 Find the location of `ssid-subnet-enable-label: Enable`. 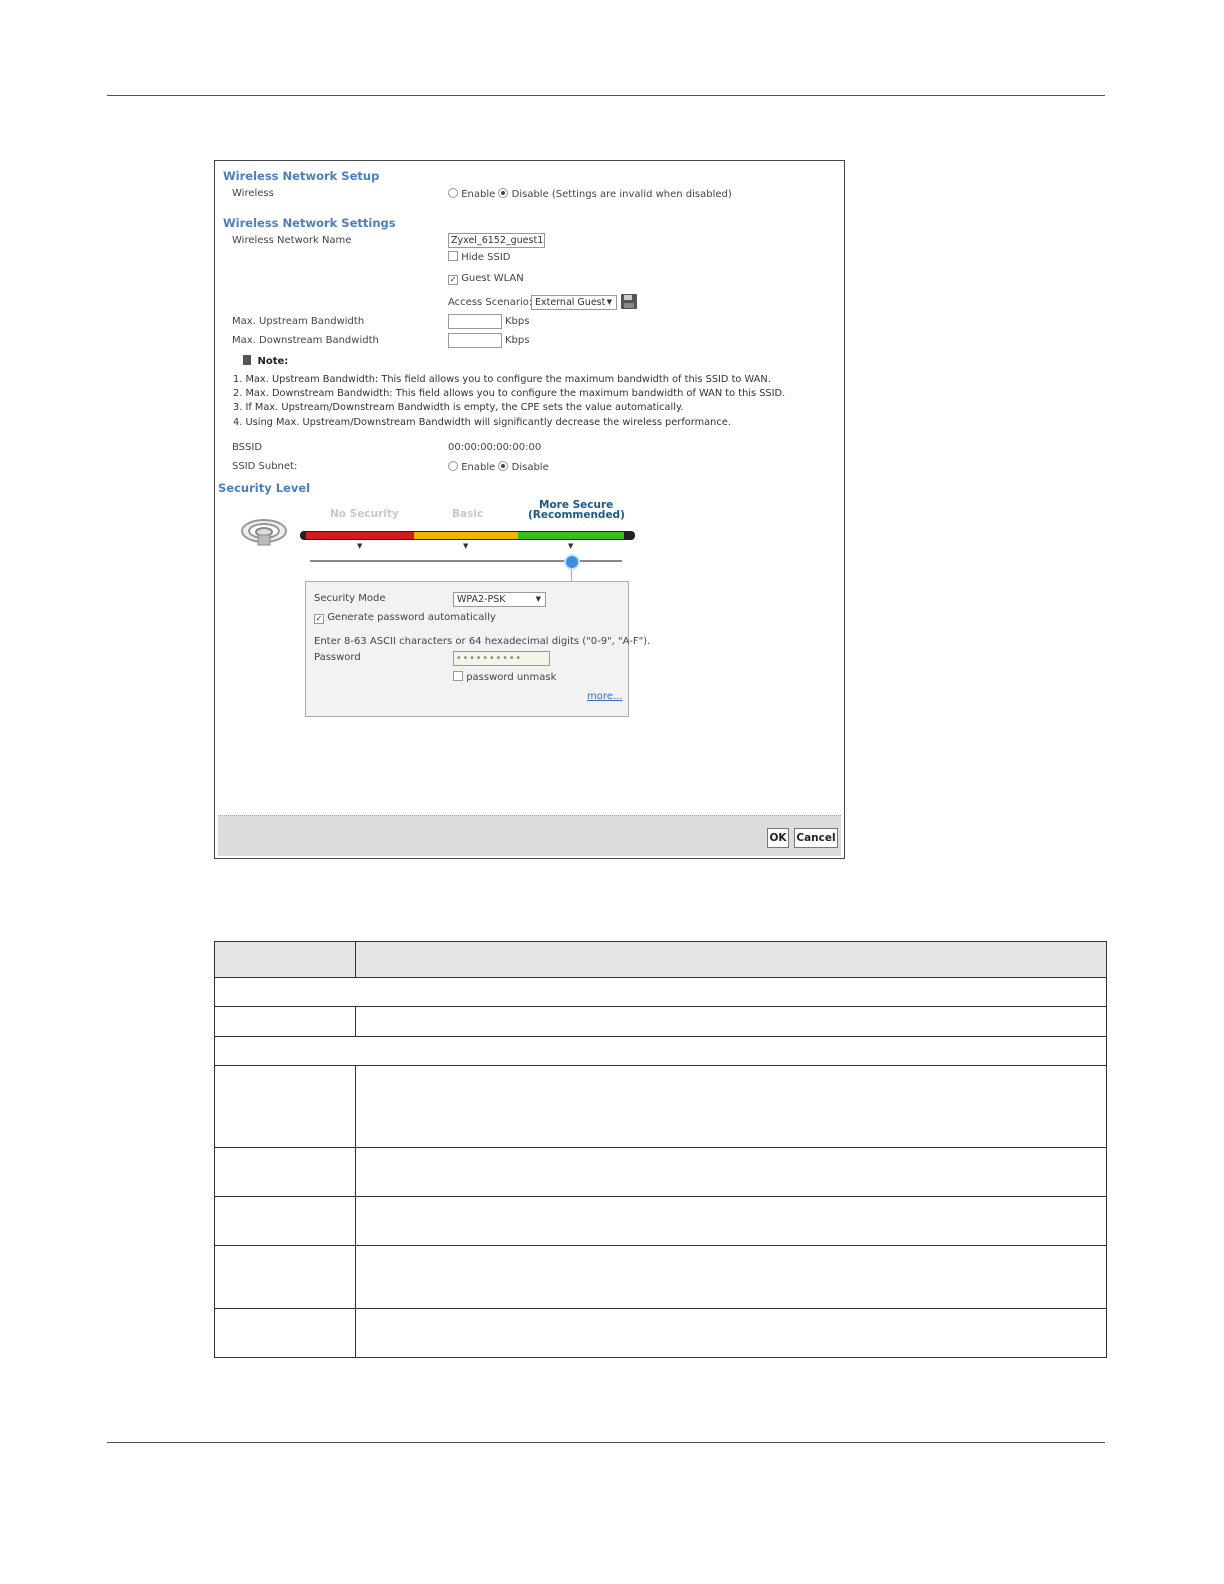

ssid-subnet-enable-label: Enable is located at coordinates (478, 467).